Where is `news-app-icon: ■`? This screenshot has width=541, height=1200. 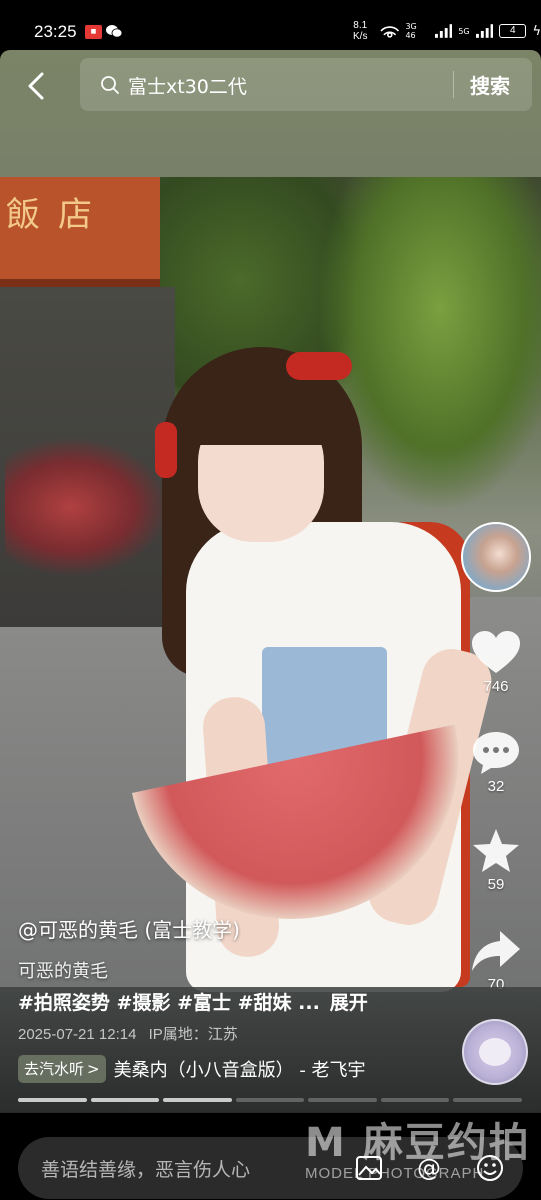
news-app-icon: ■ is located at coordinates (93, 32).